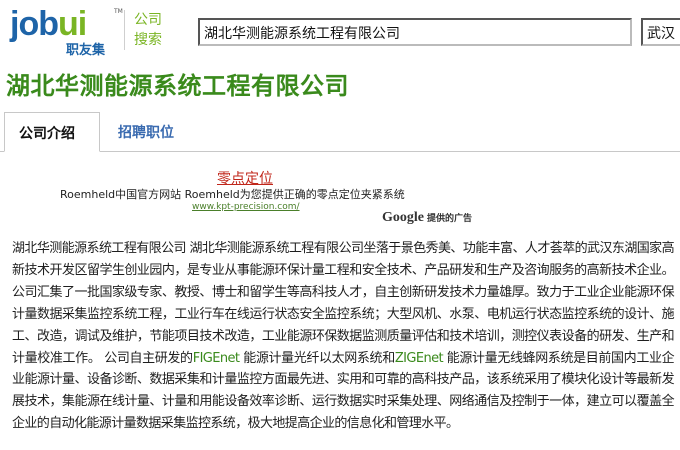  Describe the element at coordinates (317, 358) in the screenshot. I see `description-text-2: 能源计量光纤以太网系统和` at that location.